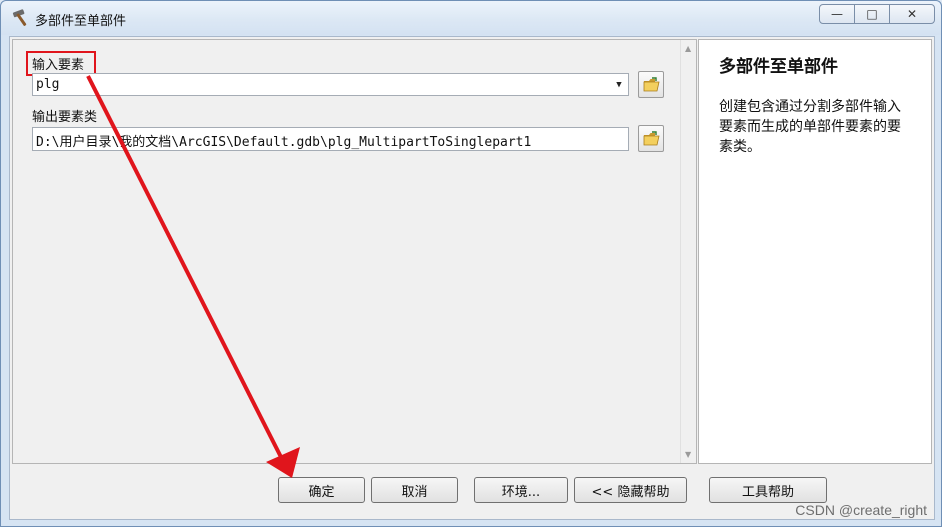 Image resolution: width=942 pixels, height=527 pixels. What do you see at coordinates (81, 21) in the screenshot?
I see `window-title: 多部件至单部件` at bounding box center [81, 21].